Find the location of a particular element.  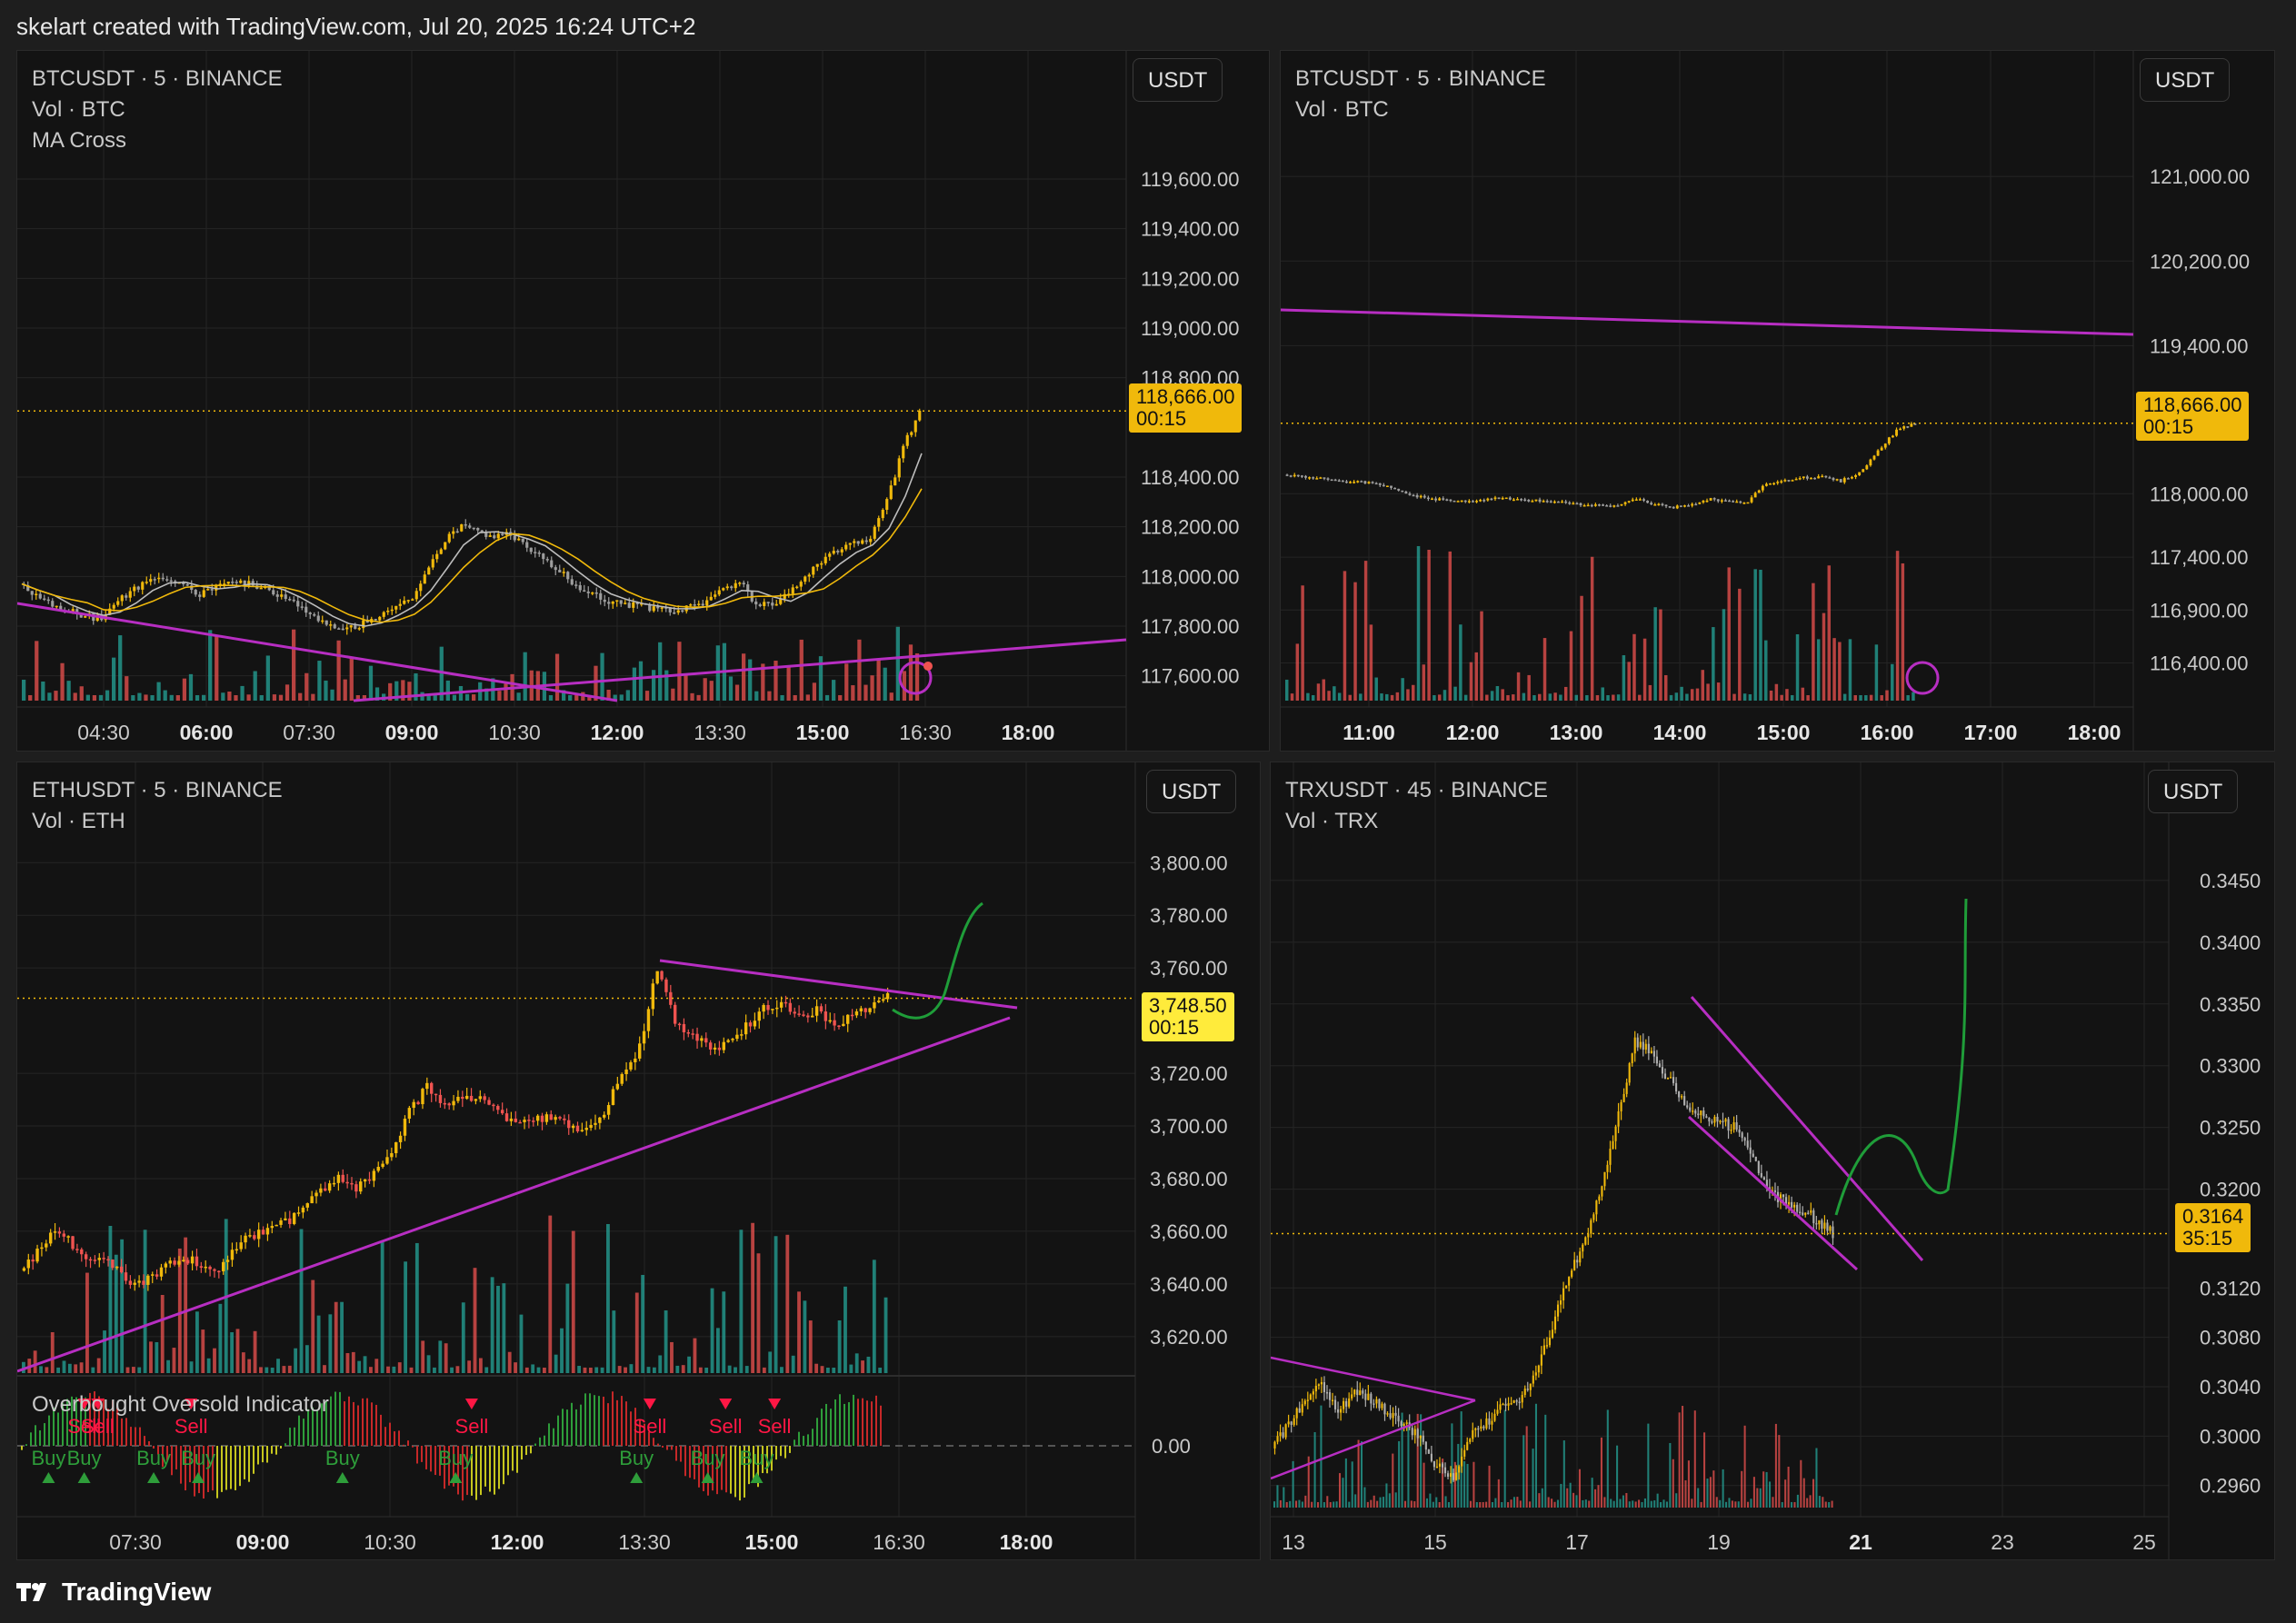

btc1-symbol: BTCUSDT · 5 · BINANCE is located at coordinates (157, 79).